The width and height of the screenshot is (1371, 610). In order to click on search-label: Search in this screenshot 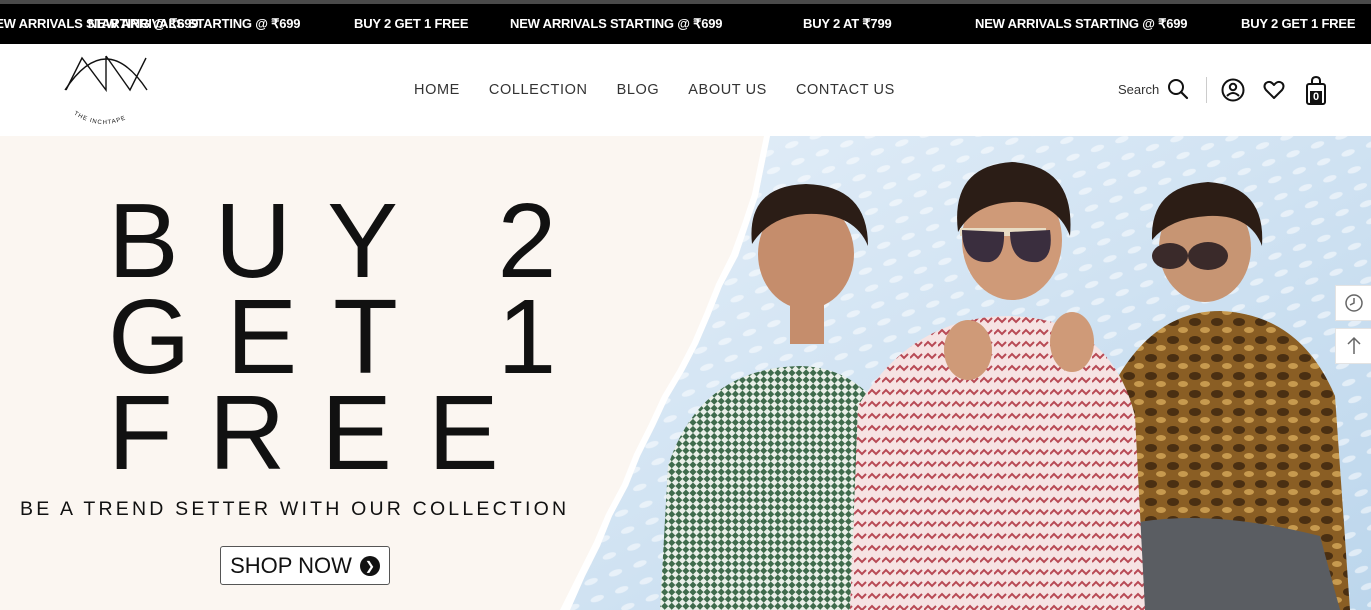, I will do `click(1139, 89)`.